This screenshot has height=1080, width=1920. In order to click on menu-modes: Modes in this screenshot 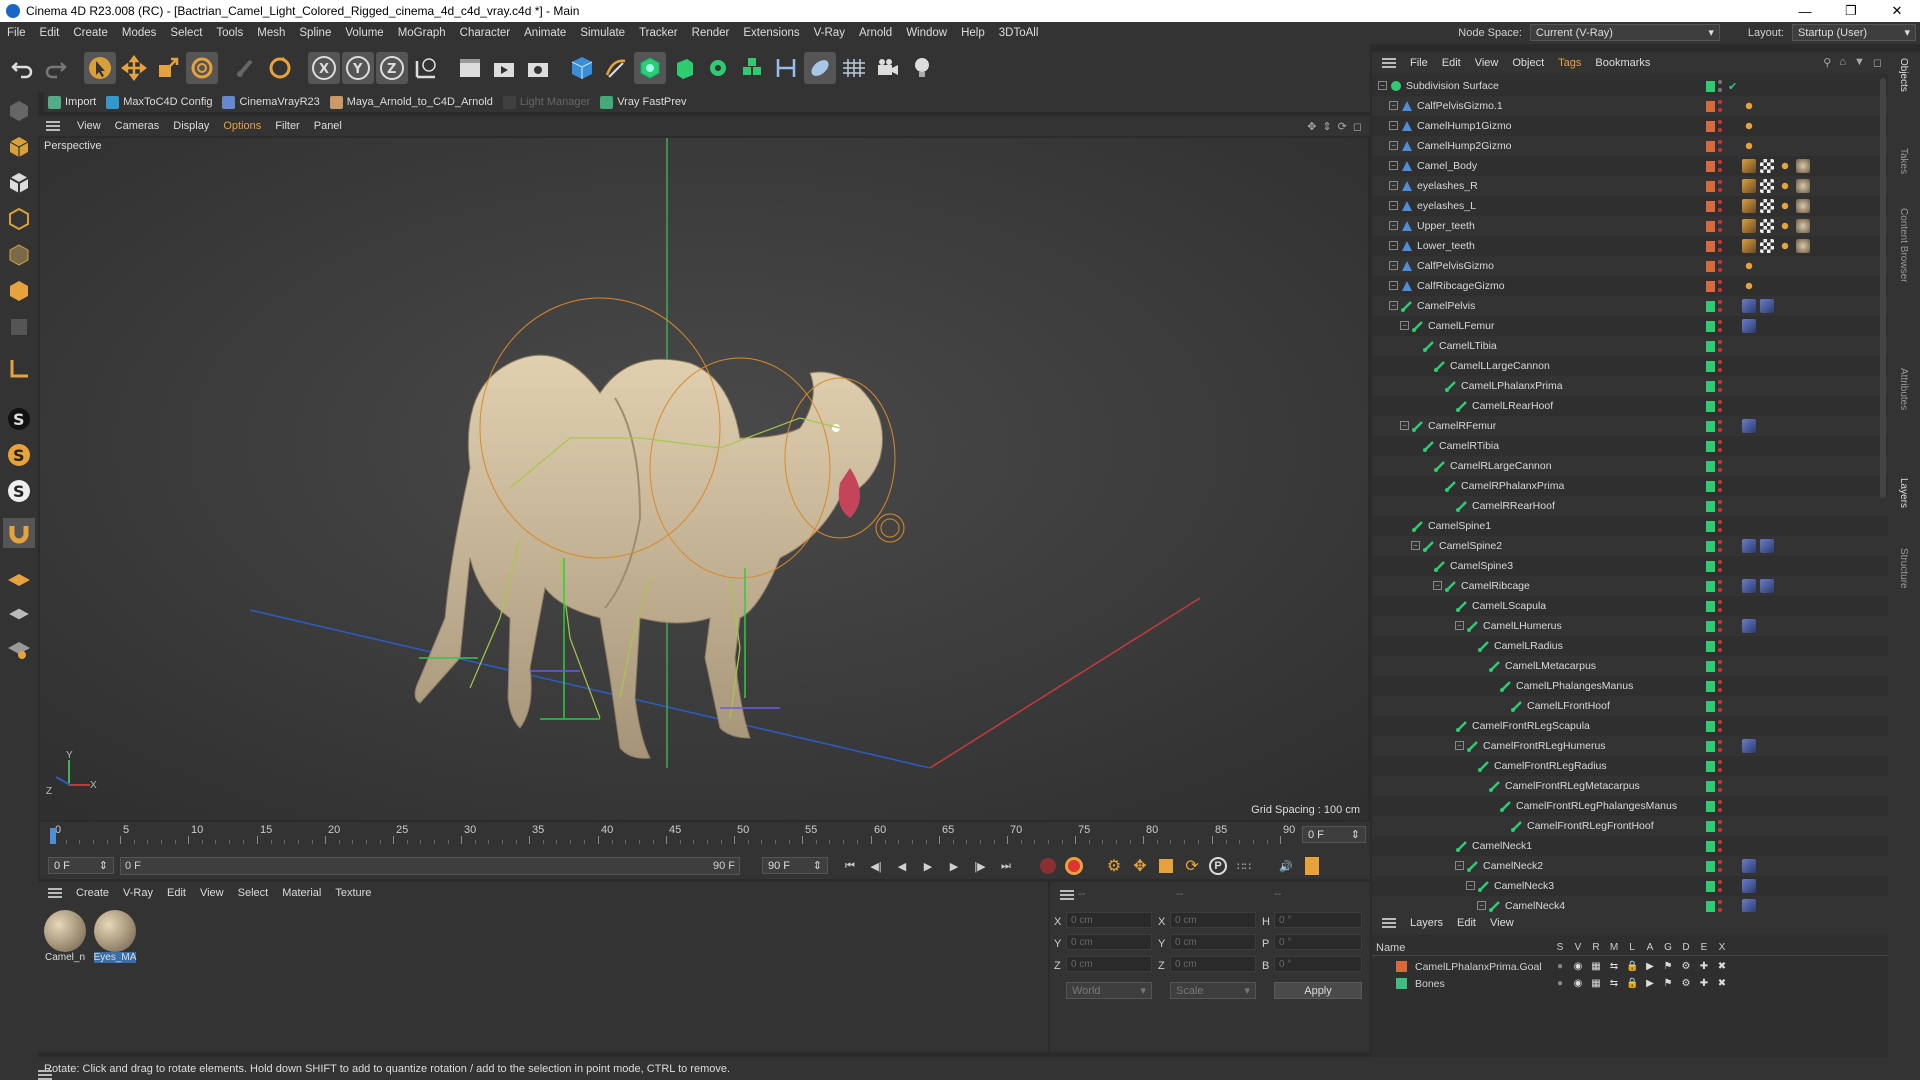, I will do `click(139, 33)`.